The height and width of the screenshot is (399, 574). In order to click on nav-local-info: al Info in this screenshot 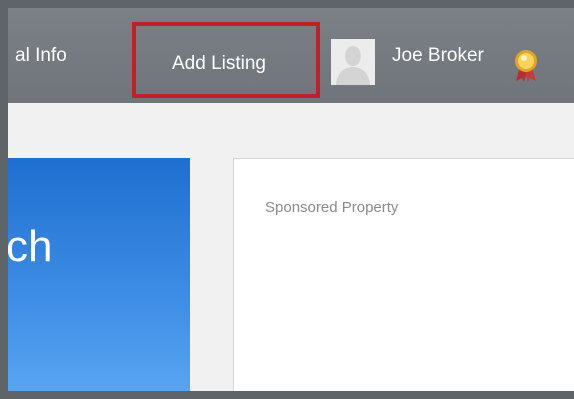, I will do `click(41, 55)`.